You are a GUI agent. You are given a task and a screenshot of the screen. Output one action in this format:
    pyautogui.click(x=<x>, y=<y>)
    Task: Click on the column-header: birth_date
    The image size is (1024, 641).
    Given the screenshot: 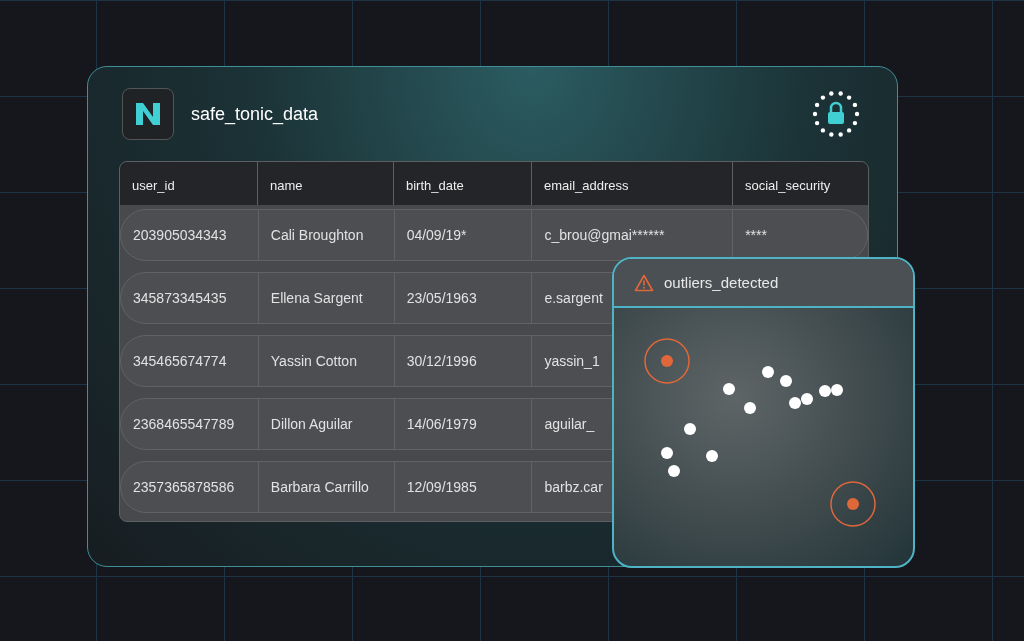 What is the action you would take?
    pyautogui.click(x=463, y=183)
    